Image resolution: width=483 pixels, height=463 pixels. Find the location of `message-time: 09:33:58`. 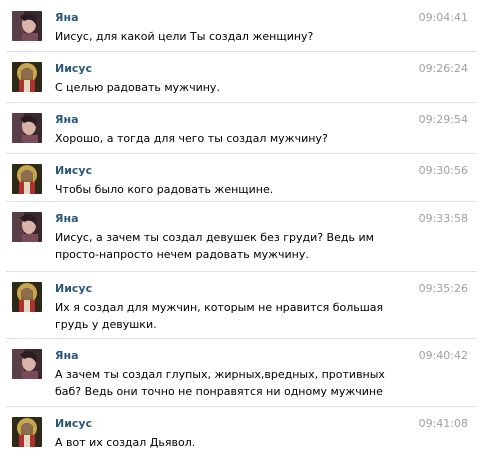

message-time: 09:33:58 is located at coordinates (443, 218).